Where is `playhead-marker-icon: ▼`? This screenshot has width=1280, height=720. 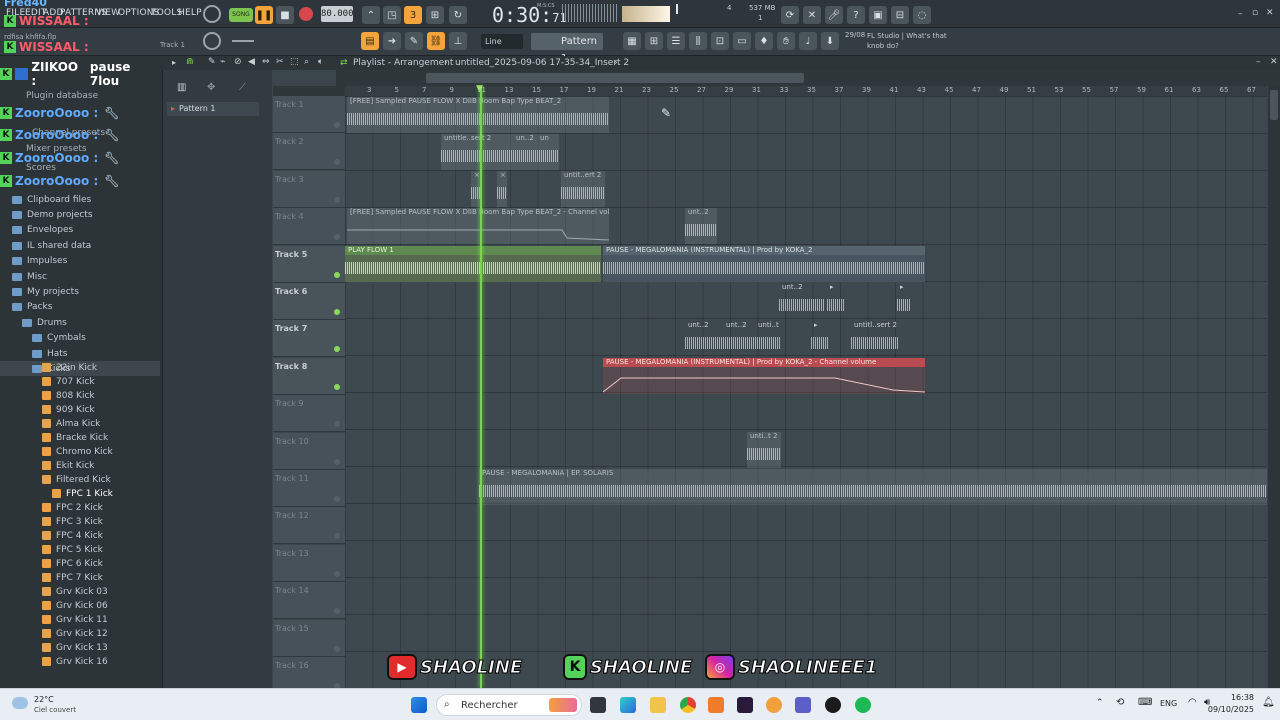 playhead-marker-icon: ▼ is located at coordinates (479, 89).